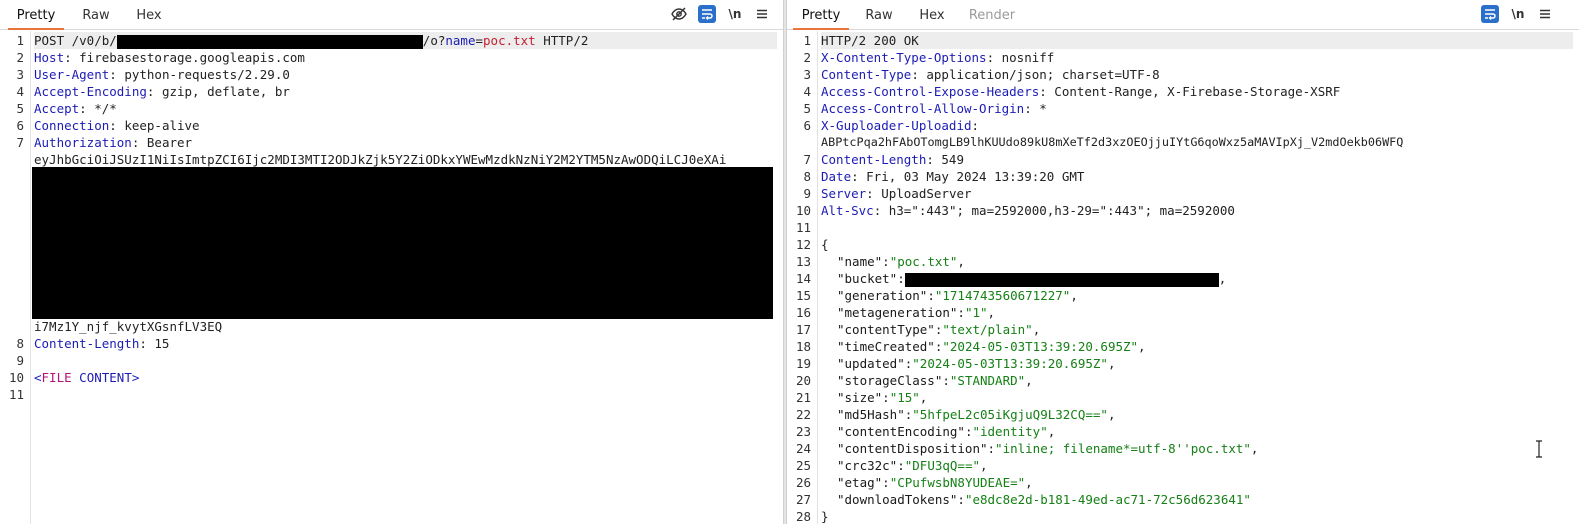  I want to click on line-number: 8, so click(807, 176).